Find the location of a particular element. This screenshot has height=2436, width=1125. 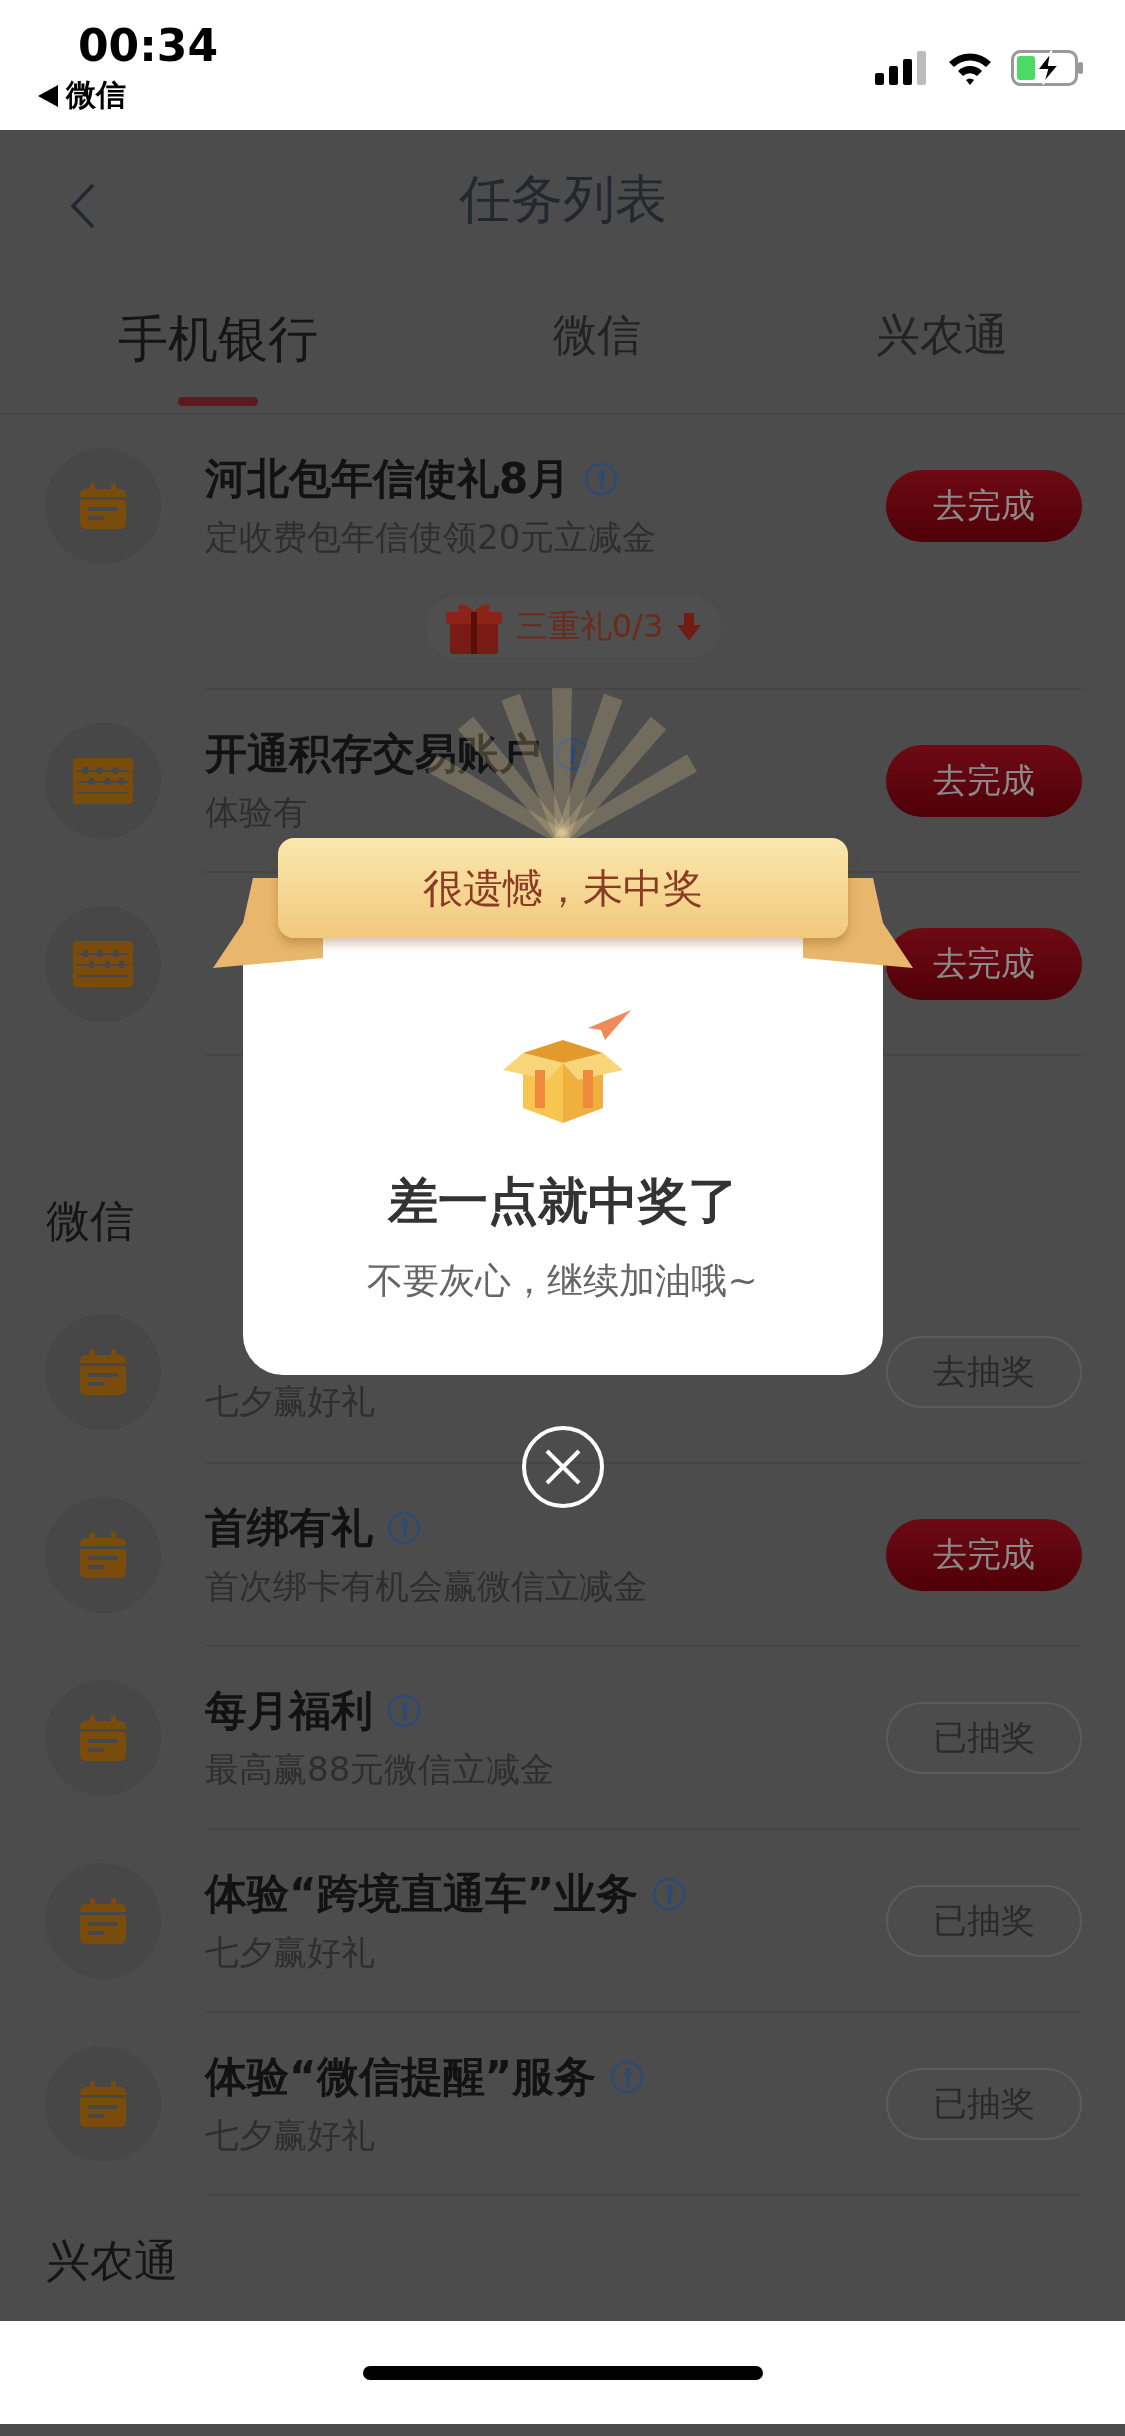

status-time: 00:34 is located at coordinates (148, 45).